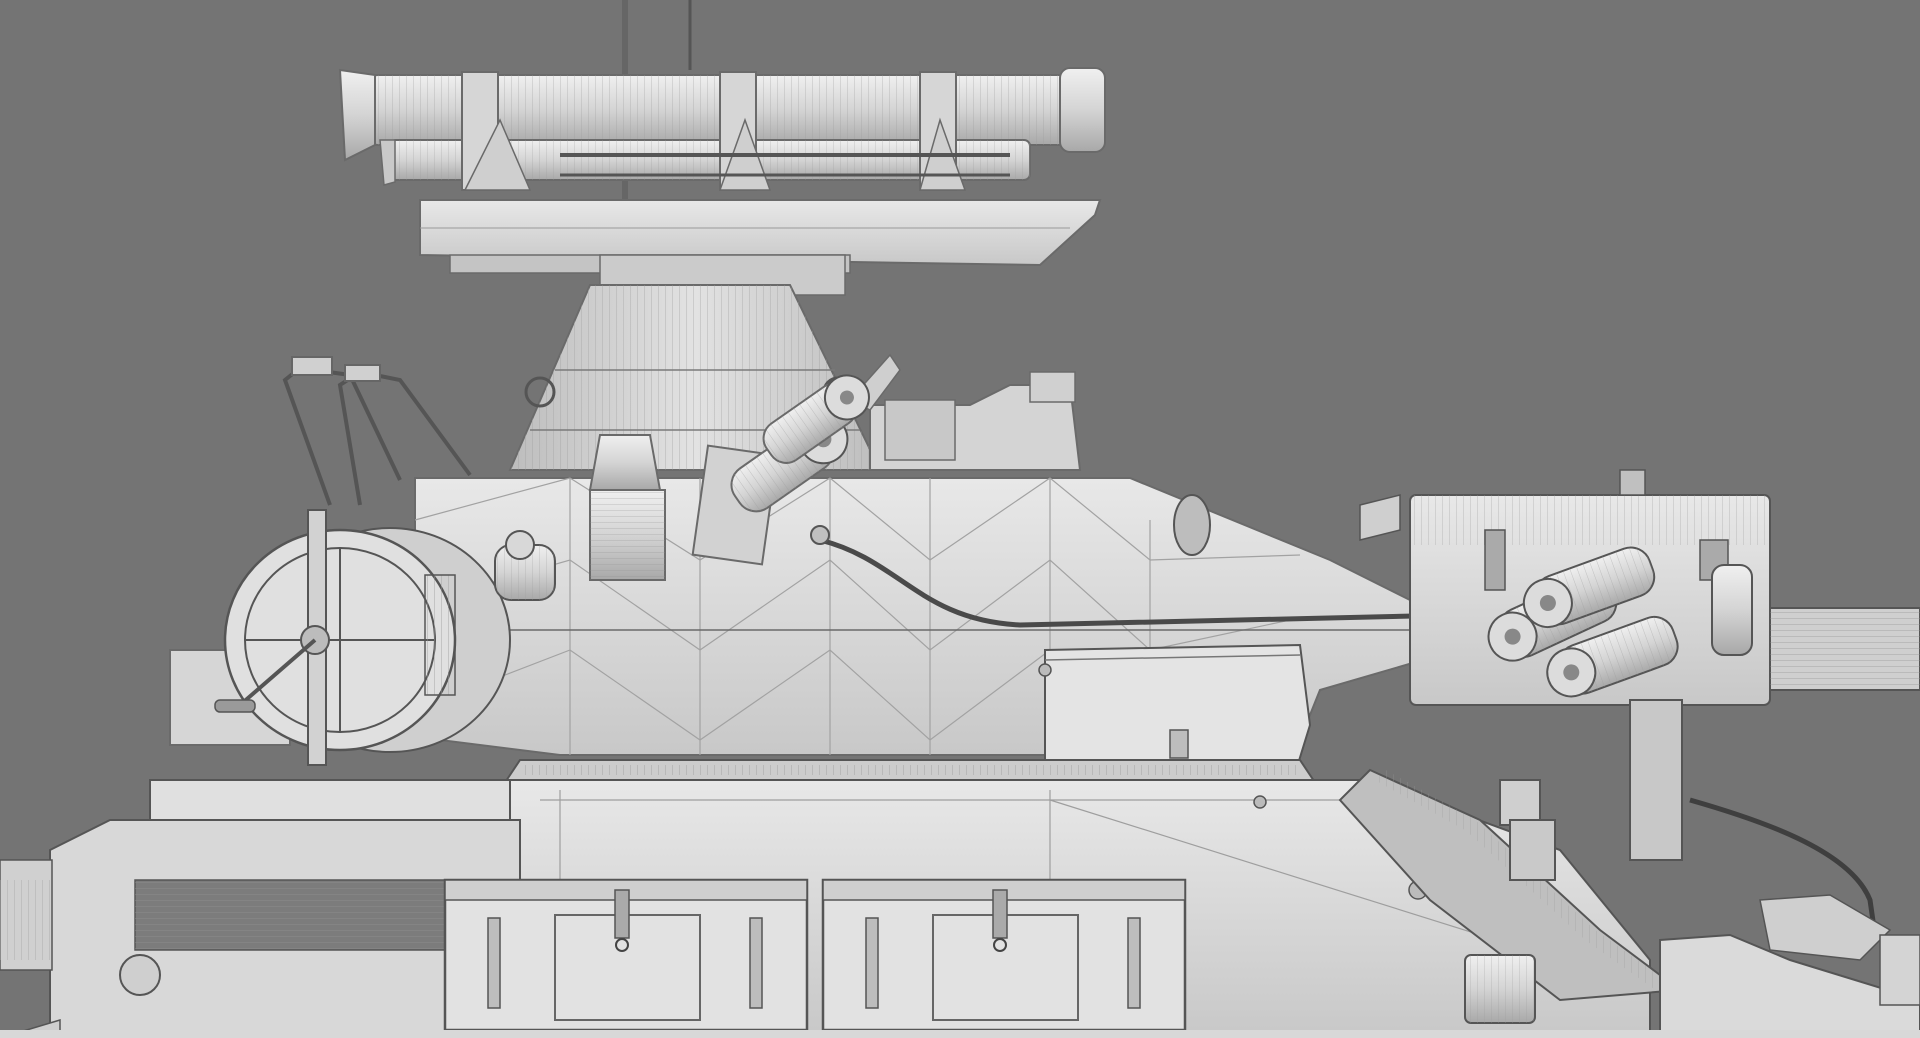  Describe the element at coordinates (760, 247) in the screenshot. I see `launcher-platform` at that location.